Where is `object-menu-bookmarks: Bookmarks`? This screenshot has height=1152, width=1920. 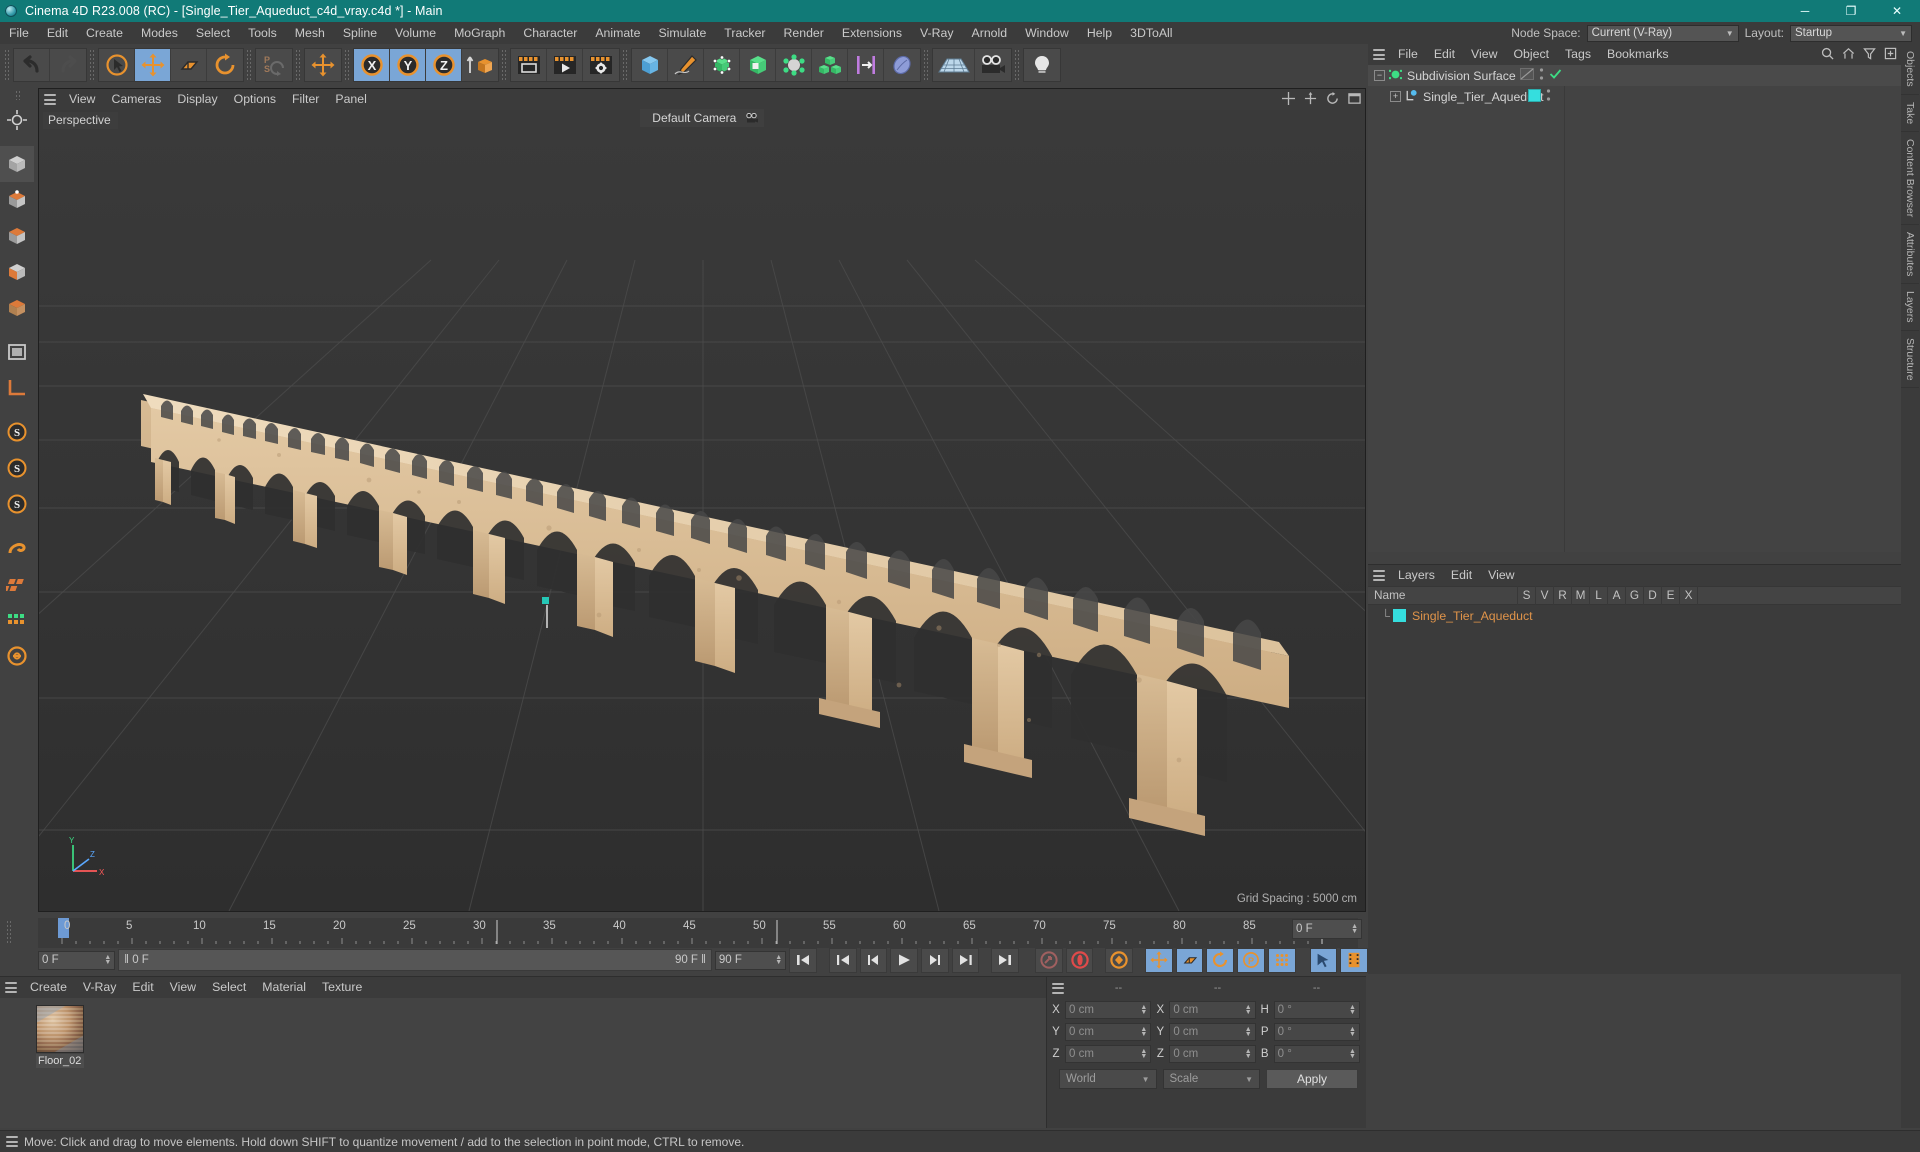
object-menu-bookmarks: Bookmarks is located at coordinates (1638, 54).